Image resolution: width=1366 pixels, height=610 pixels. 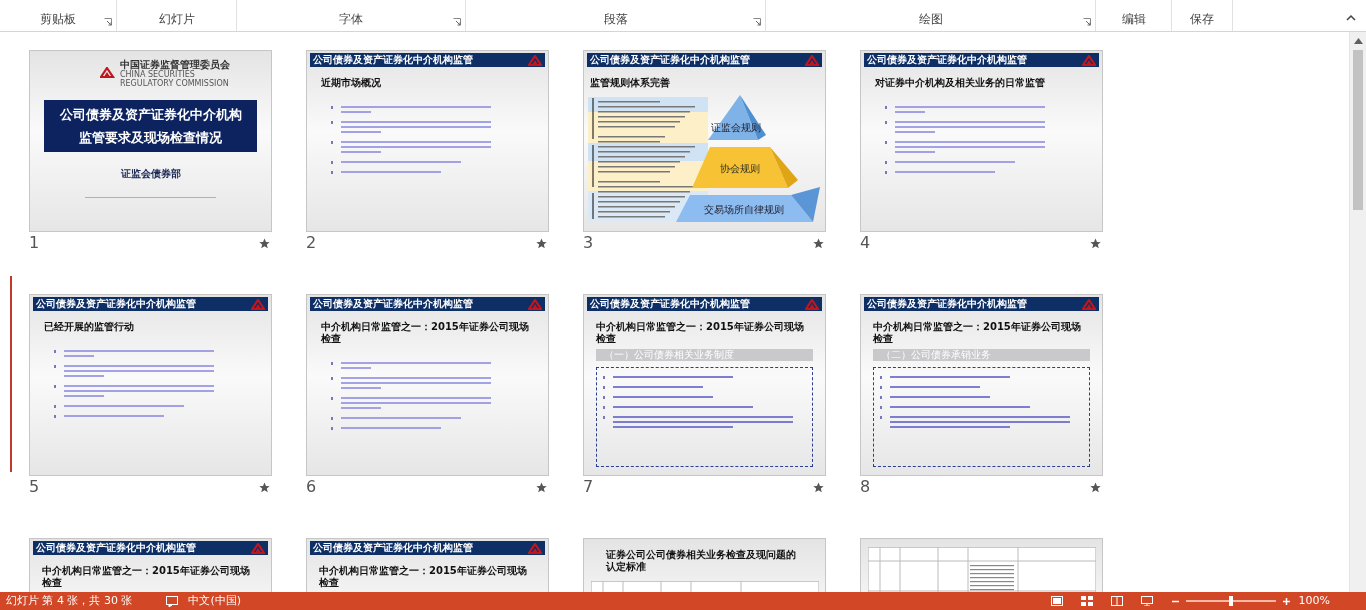 I want to click on slide-heading: 已经开展的监管行动, so click(x=89, y=327).